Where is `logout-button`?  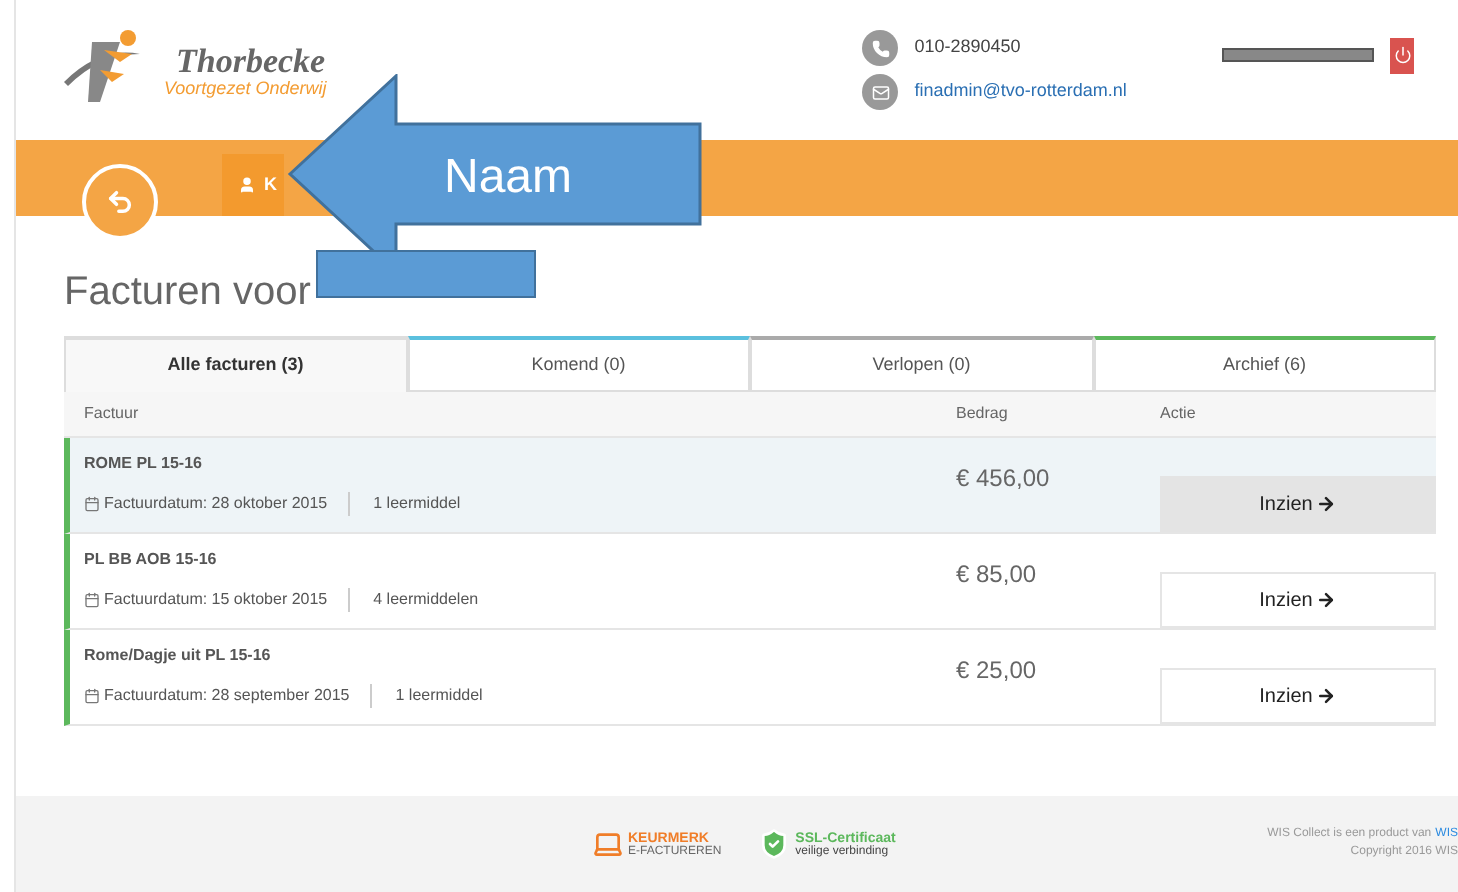
logout-button is located at coordinates (1402, 55).